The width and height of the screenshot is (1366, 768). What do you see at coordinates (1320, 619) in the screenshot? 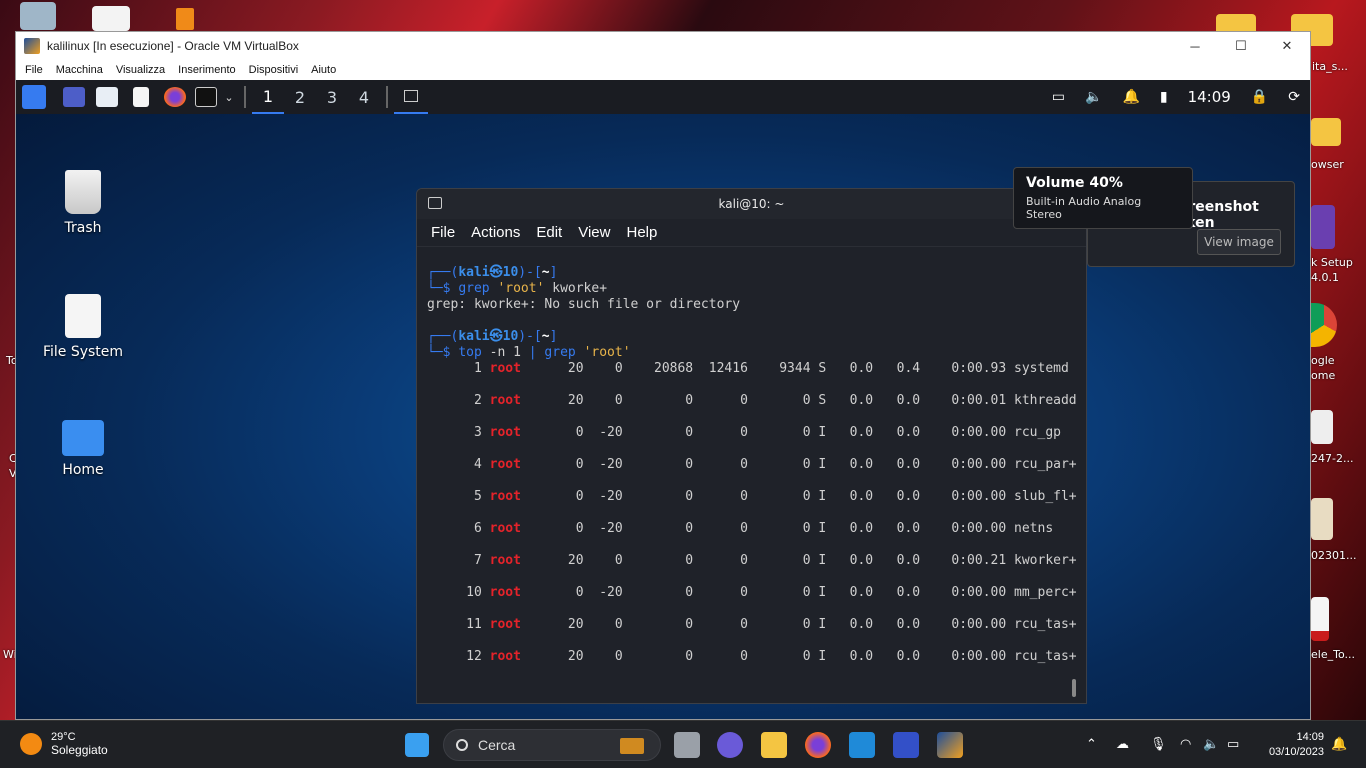
I see `host-pdf-icon` at bounding box center [1320, 619].